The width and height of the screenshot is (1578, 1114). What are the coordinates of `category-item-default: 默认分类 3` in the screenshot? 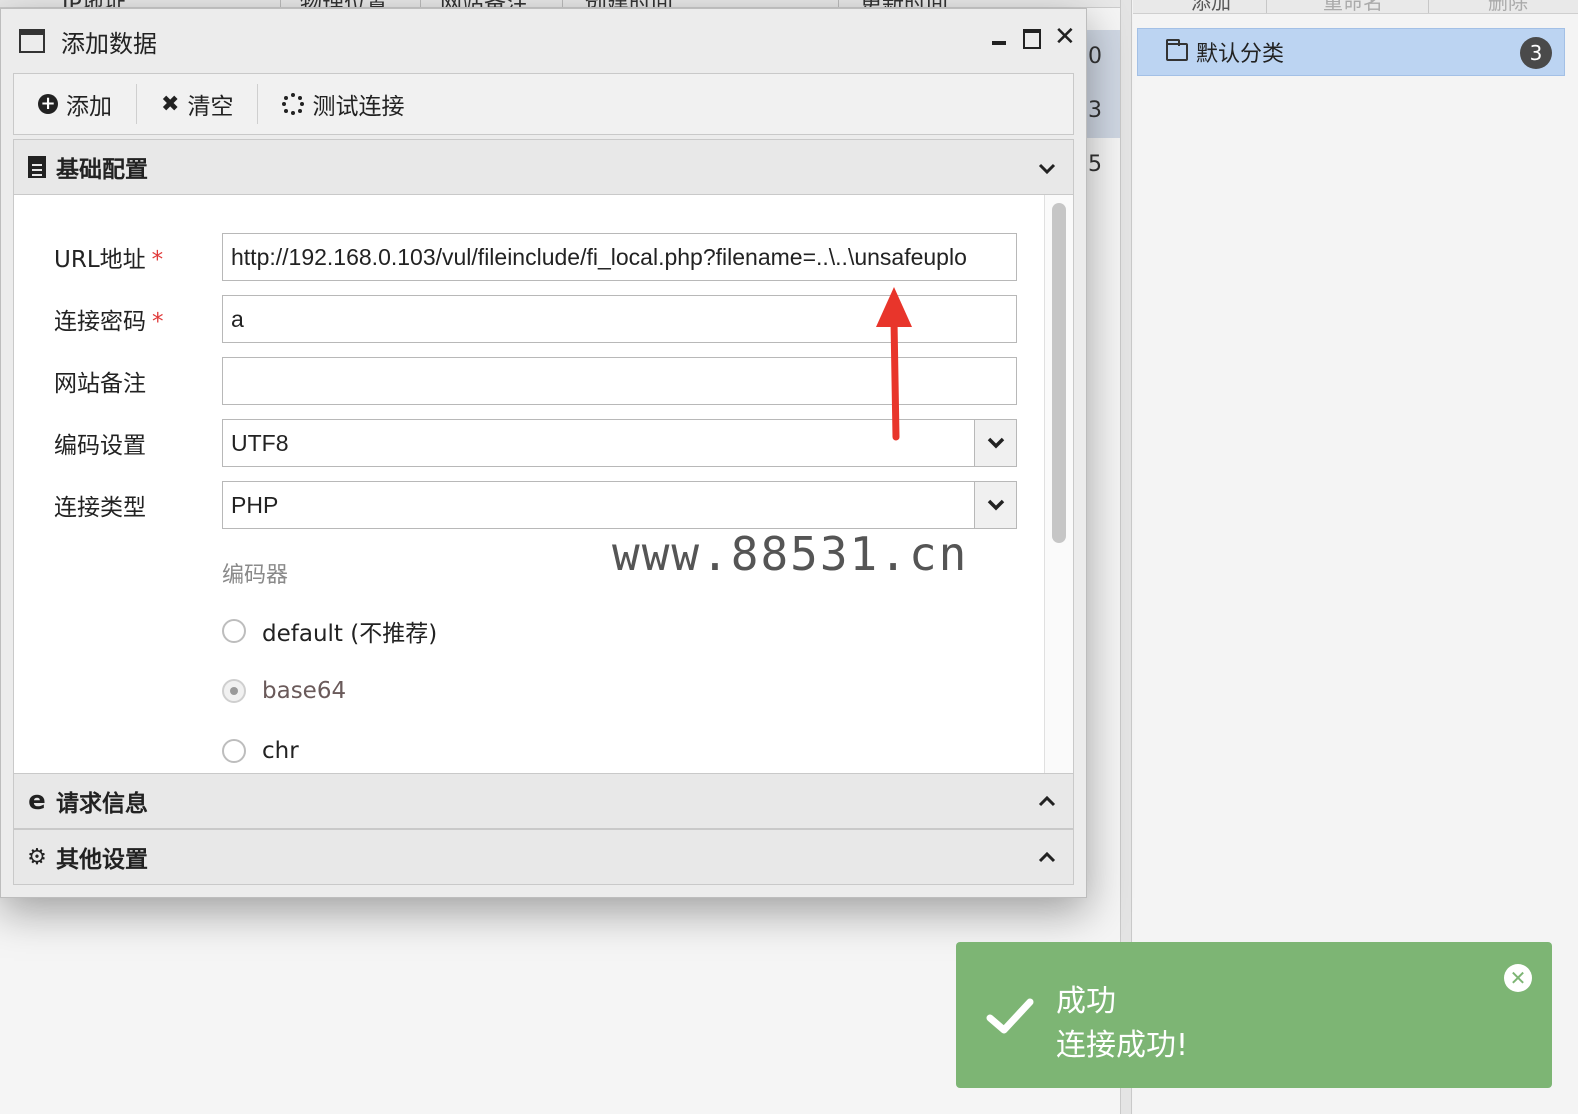 It's located at (1351, 52).